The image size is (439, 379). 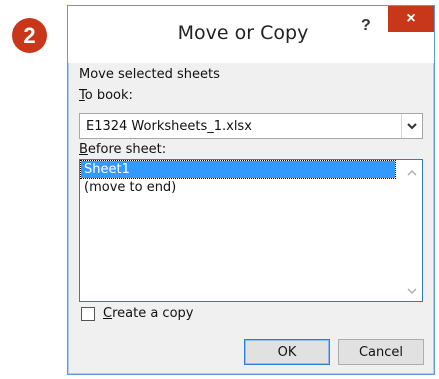 I want to click on to-book-dropdown: E1324 Worksheets_1.xlsx, so click(x=251, y=126).